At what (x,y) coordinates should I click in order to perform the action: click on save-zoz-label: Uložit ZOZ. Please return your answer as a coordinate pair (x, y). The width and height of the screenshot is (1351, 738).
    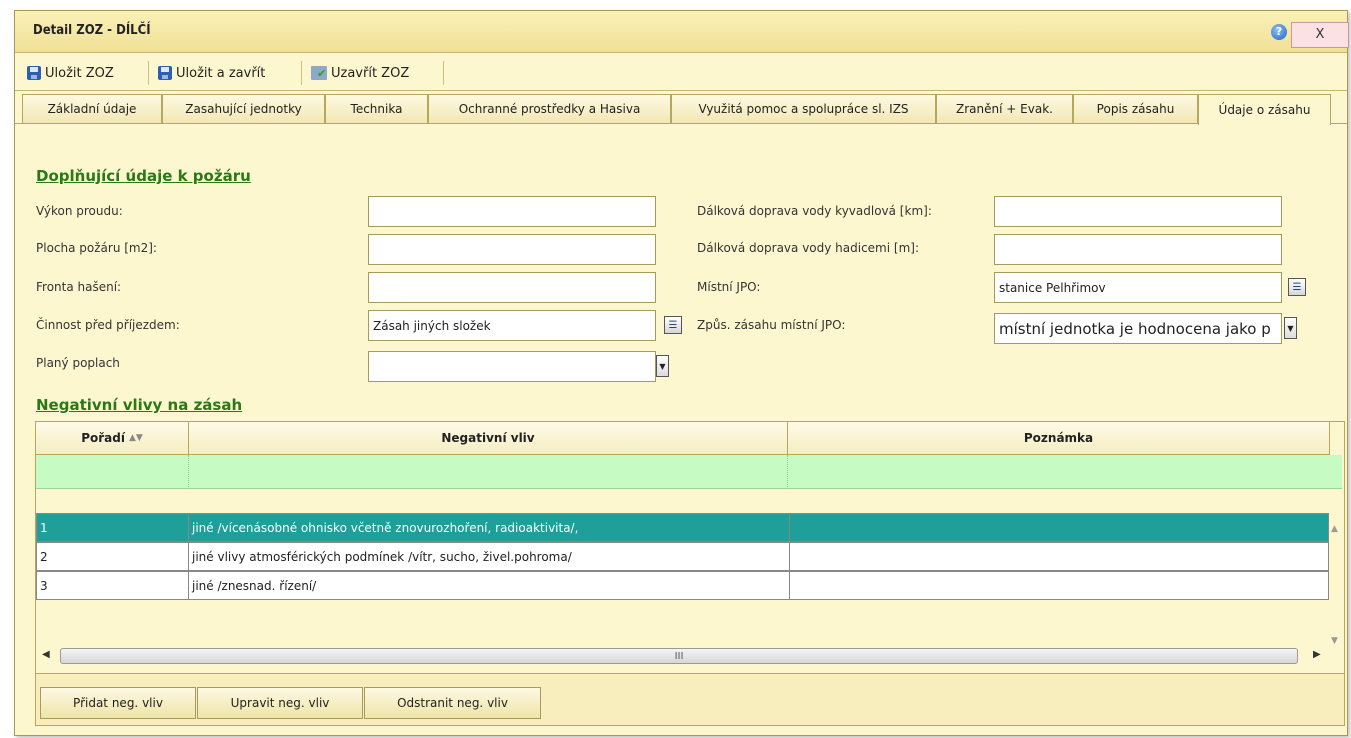
    Looking at the image, I should click on (79, 73).